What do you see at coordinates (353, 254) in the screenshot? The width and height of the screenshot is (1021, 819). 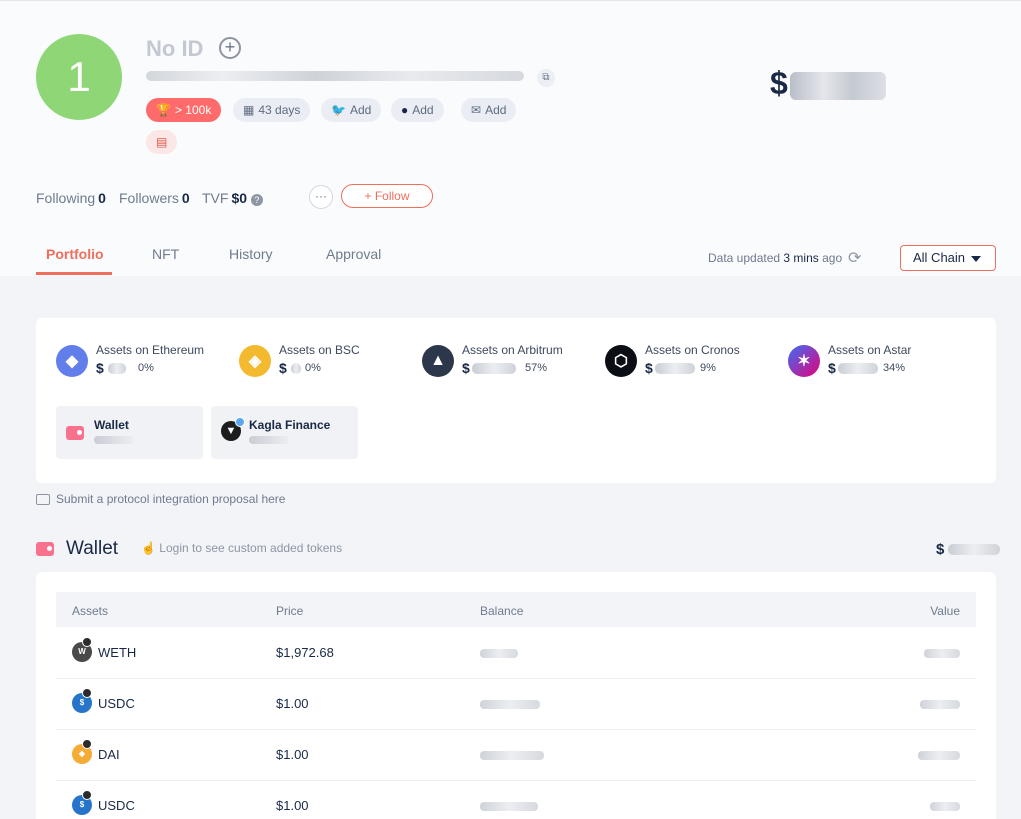 I see `tab-approval: Approval` at bounding box center [353, 254].